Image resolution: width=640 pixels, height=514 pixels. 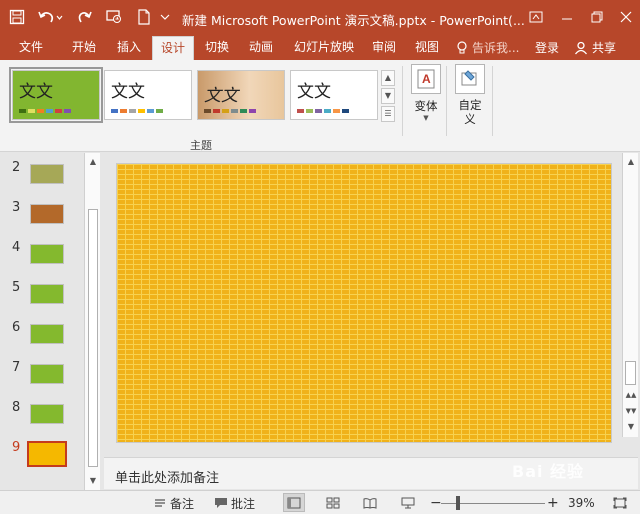 I want to click on tab-animations: 动画, so click(x=261, y=48).